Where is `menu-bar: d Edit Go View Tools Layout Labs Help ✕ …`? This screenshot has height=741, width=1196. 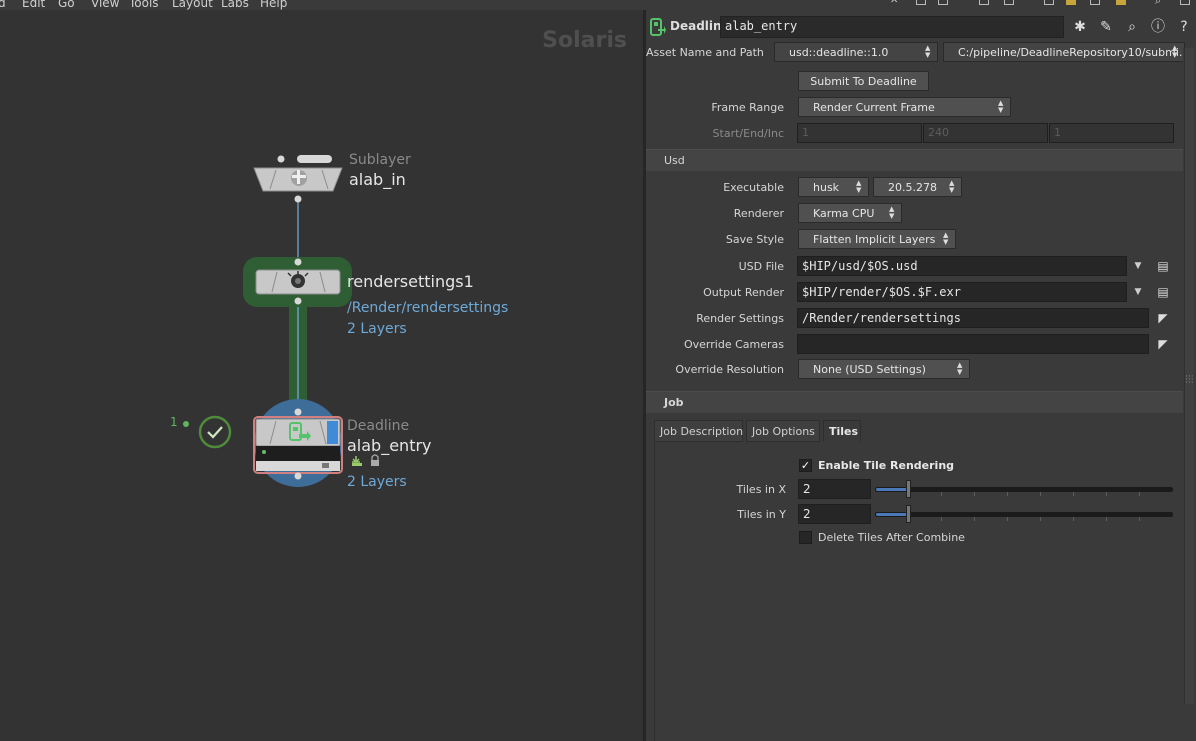
menu-bar: d Edit Go View Tools Layout Labs Help ✕ … is located at coordinates (598, 5).